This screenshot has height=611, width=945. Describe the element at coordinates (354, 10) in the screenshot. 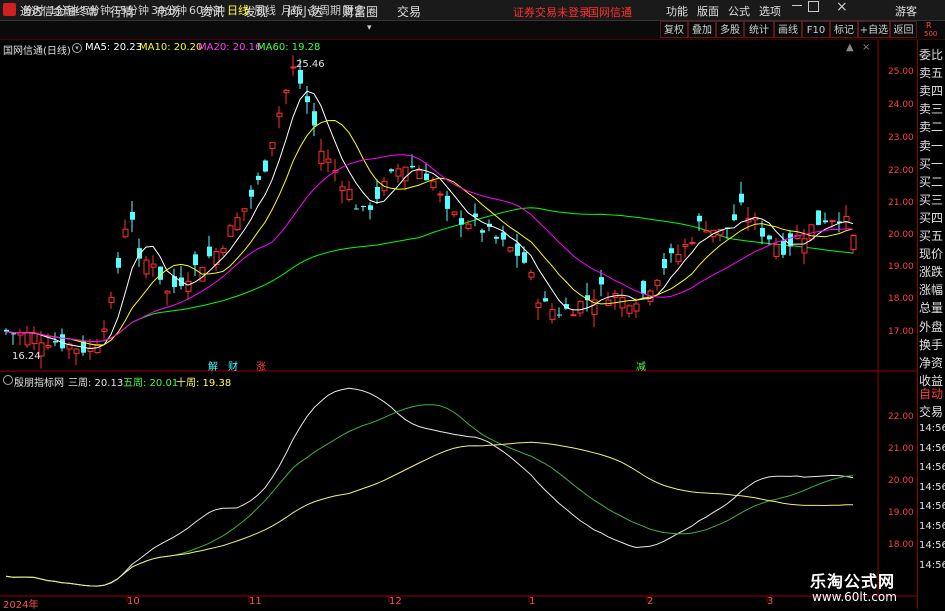

I see `tab-more: 更多` at that location.